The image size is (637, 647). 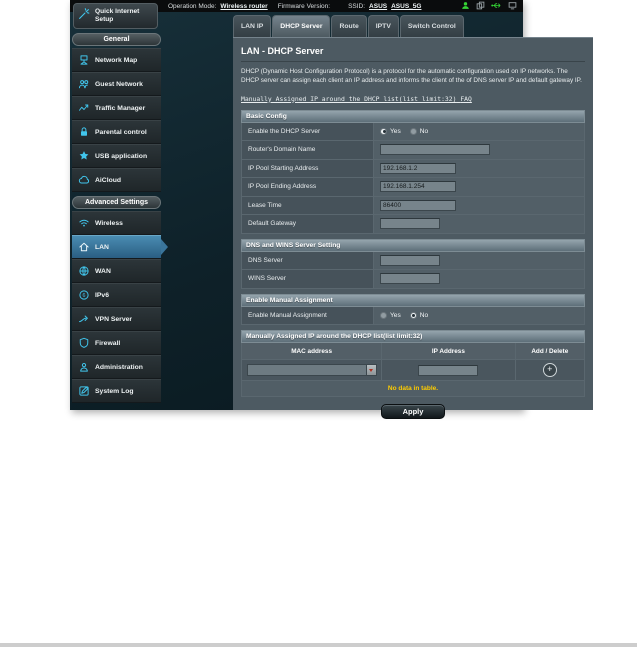 What do you see at coordinates (84, 16) in the screenshot?
I see `magic-wand-icon` at bounding box center [84, 16].